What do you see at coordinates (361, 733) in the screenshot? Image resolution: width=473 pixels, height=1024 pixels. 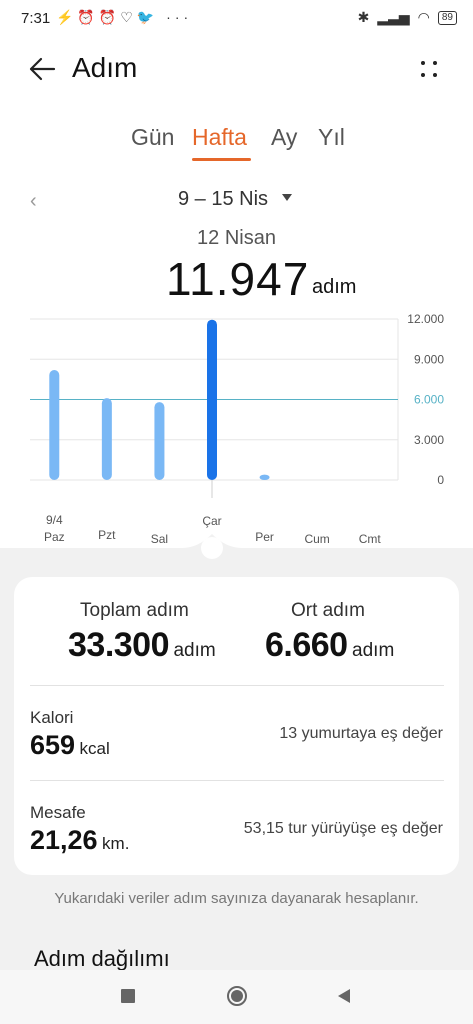 I see `calorie-equivalent: 13 yumurtaya eş değer` at bounding box center [361, 733].